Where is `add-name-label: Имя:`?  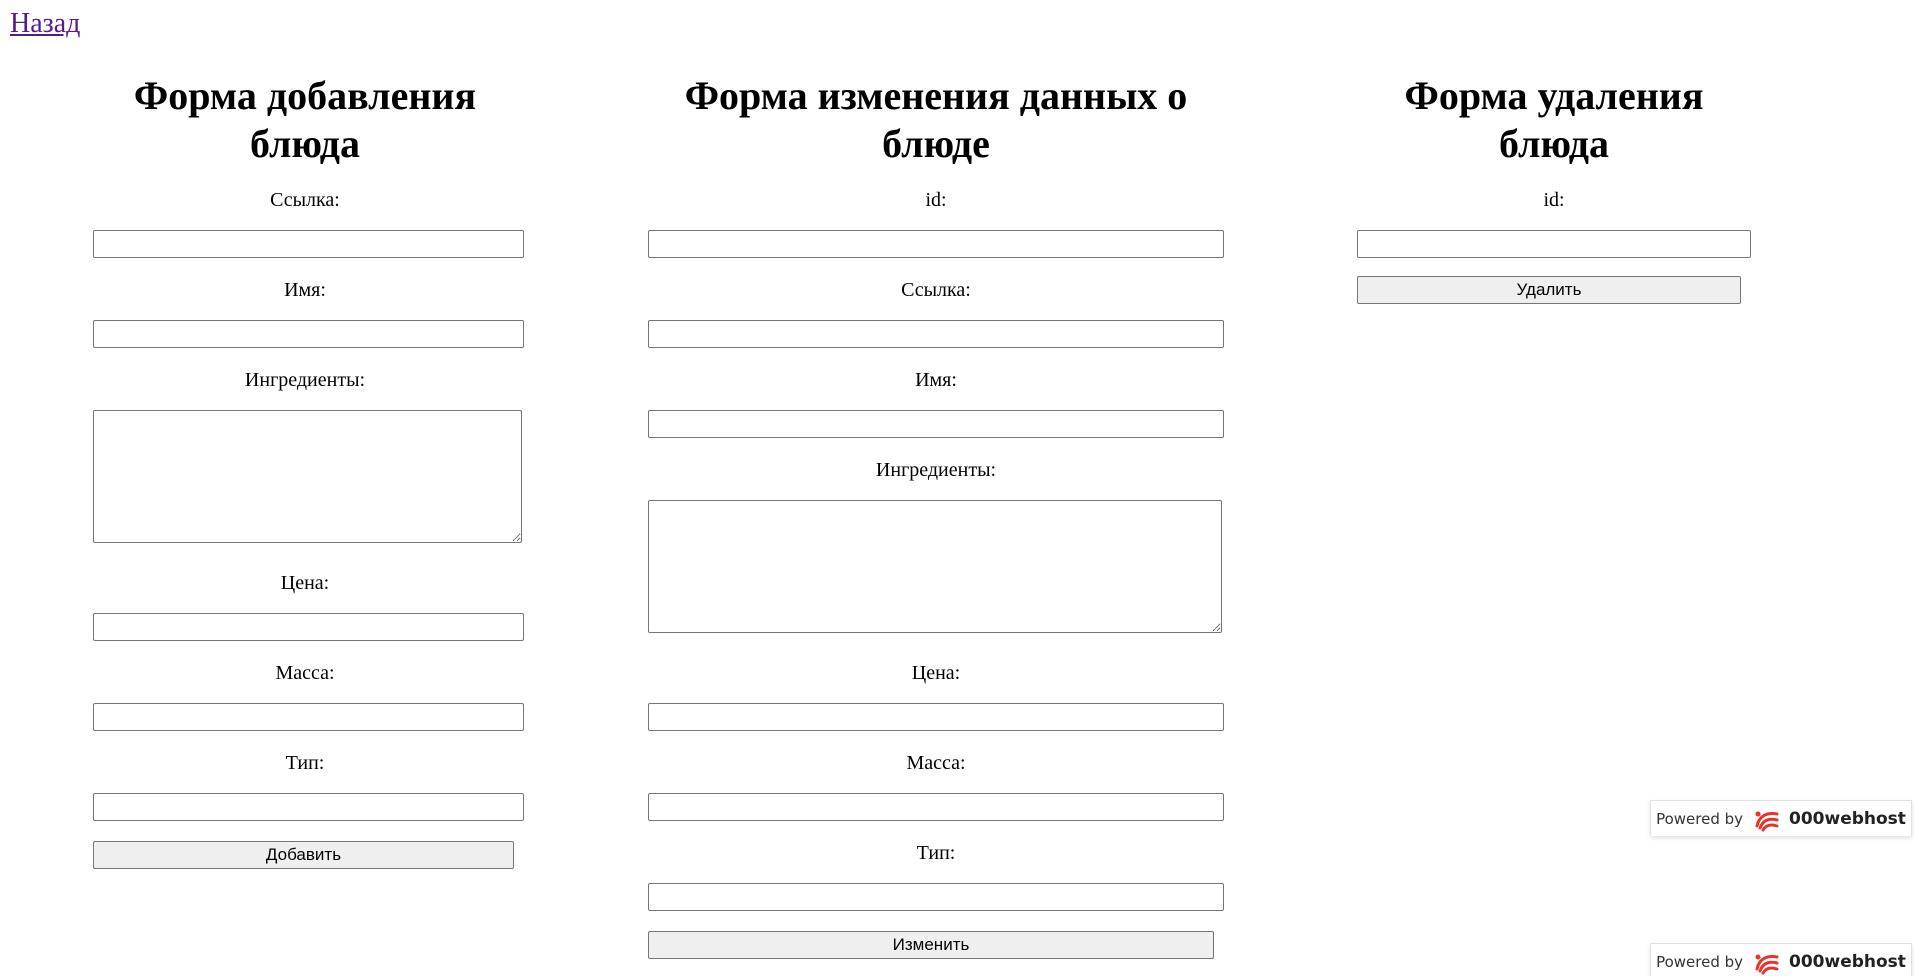
add-name-label: Имя: is located at coordinates (305, 290).